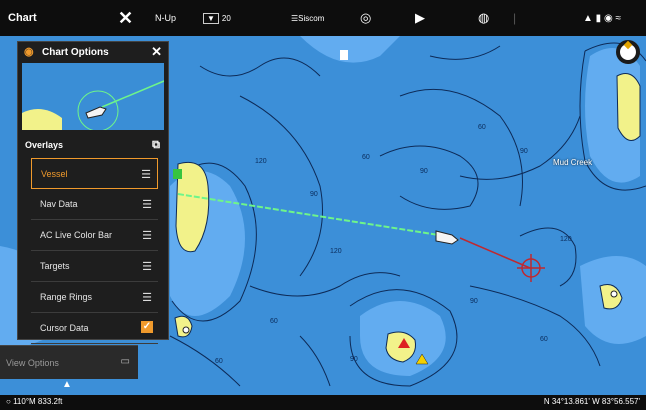  What do you see at coordinates (628, 52) in the screenshot?
I see `north-indicator-icon` at bounding box center [628, 52].